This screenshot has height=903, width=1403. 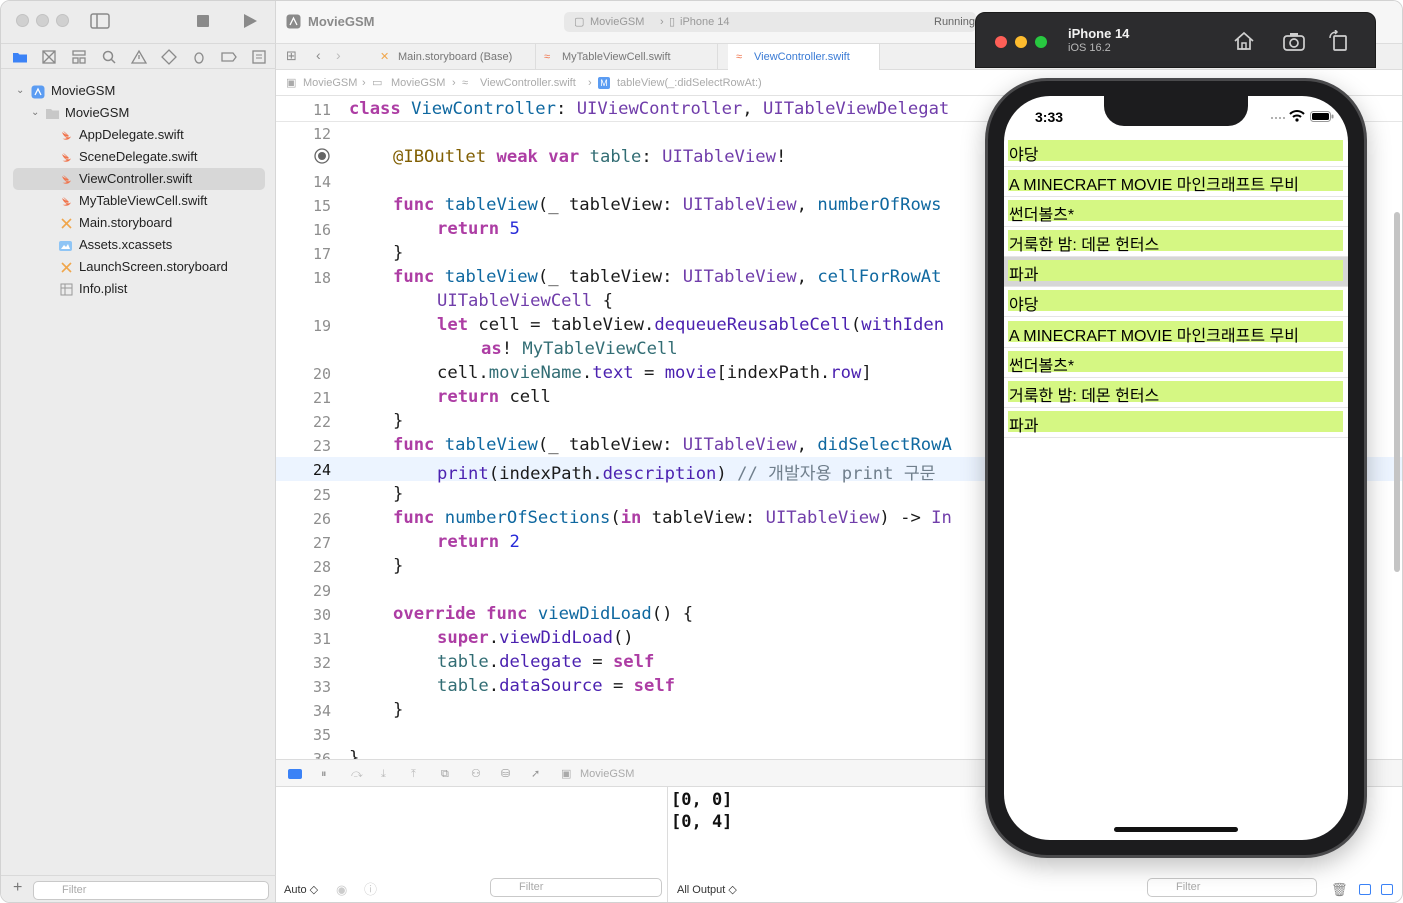 What do you see at coordinates (138, 113) in the screenshot?
I see `tree-item-group: ⌄ MovieGSM` at bounding box center [138, 113].